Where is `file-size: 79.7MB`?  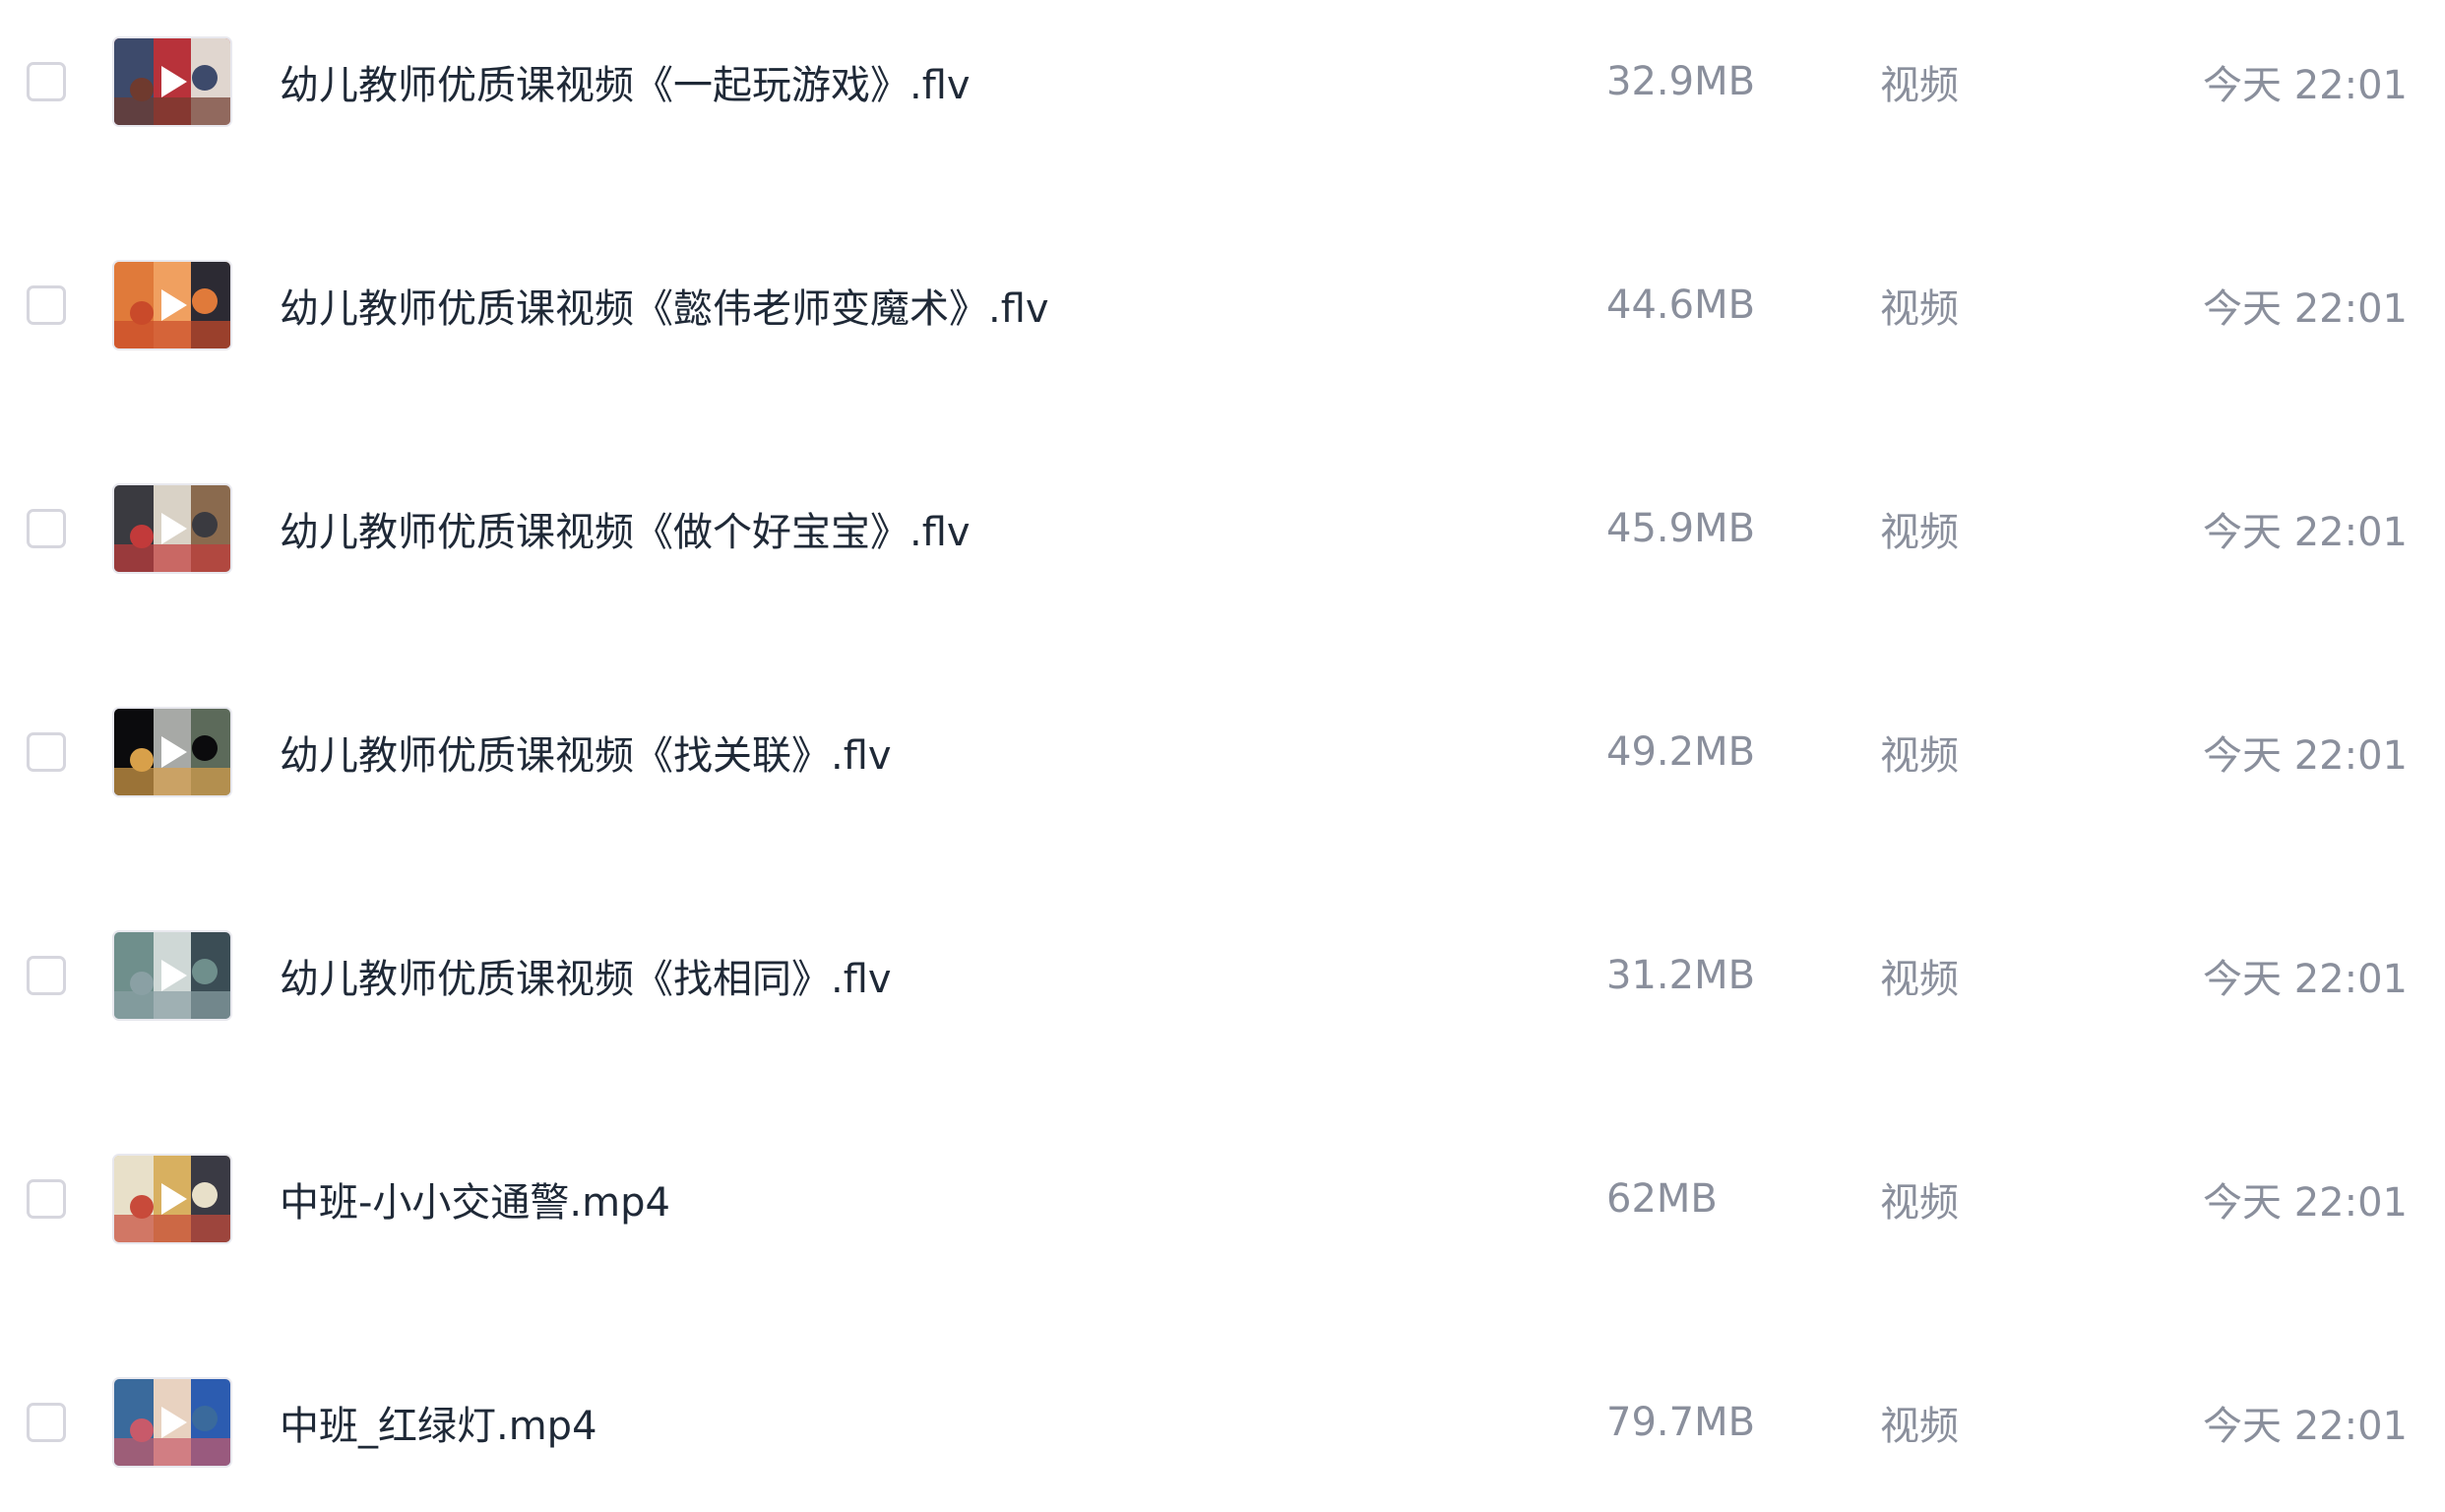 file-size: 79.7MB is located at coordinates (1681, 1422).